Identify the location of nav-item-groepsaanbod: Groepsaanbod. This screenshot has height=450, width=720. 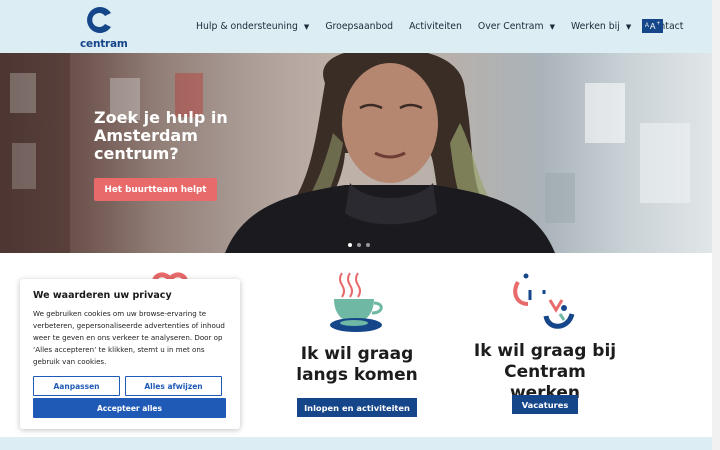
(359, 26).